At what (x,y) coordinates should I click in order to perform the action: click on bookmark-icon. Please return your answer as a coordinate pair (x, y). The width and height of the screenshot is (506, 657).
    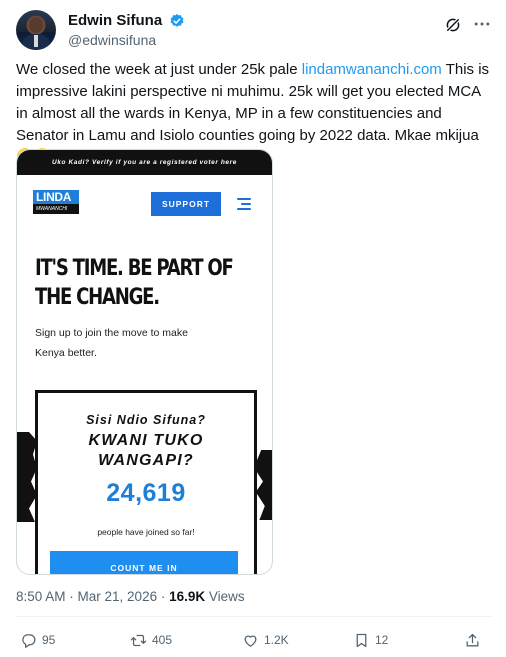
    Looking at the image, I should click on (361, 640).